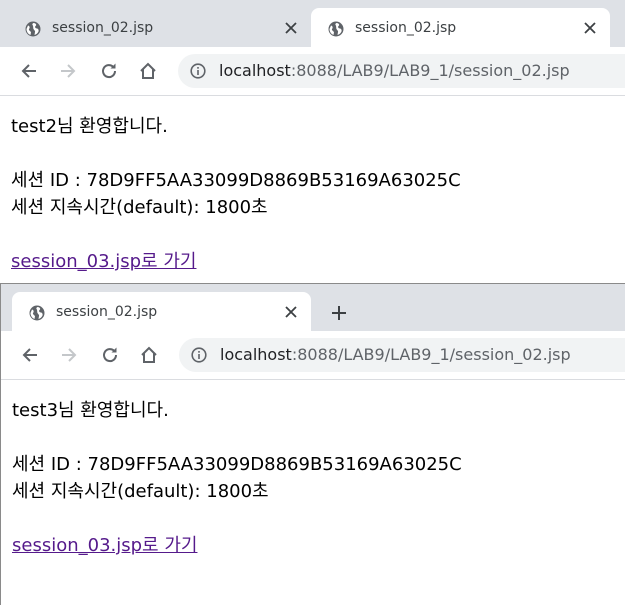 The image size is (625, 605). I want to click on tab-strip: session_02.jsp, so click(313, 307).